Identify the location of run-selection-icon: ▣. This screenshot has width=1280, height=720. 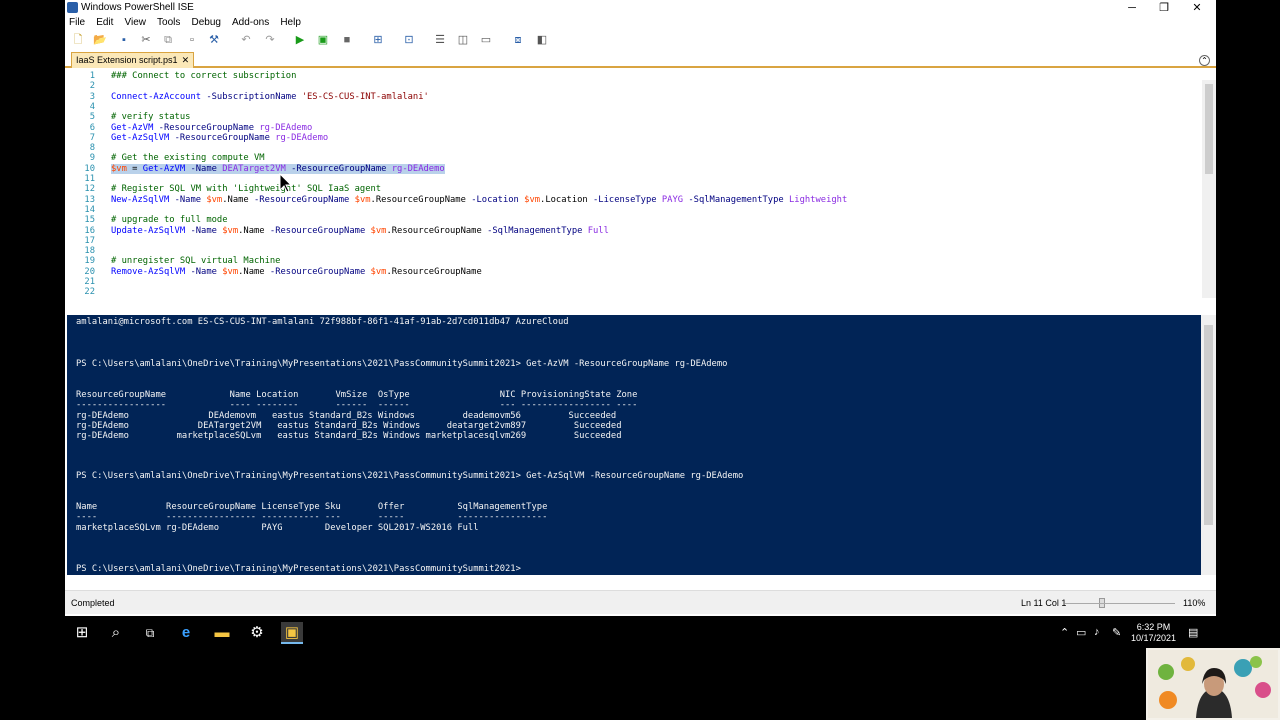
(323, 40).